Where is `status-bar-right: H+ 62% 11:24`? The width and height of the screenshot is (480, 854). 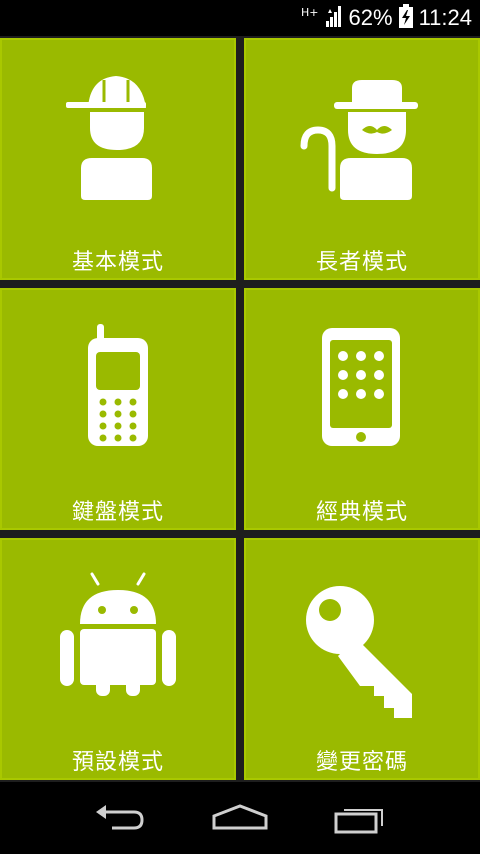
status-bar-right: H+ 62% 11:24 is located at coordinates (386, 18).